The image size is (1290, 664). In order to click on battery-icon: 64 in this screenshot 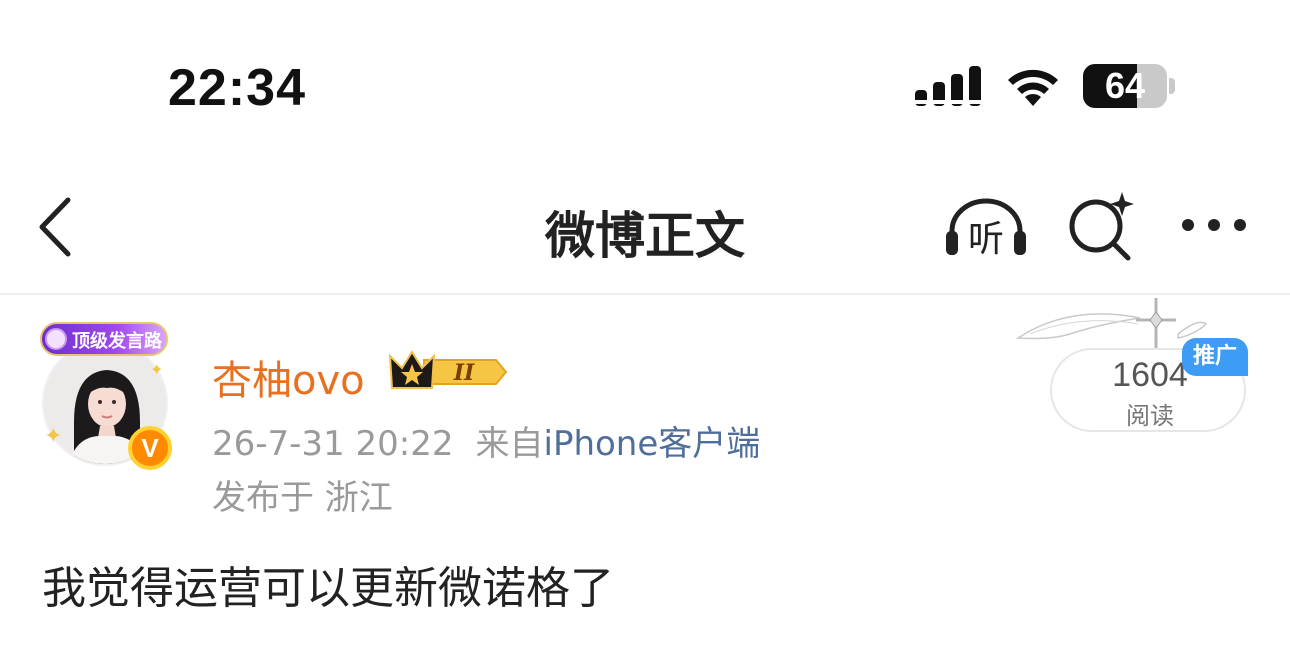, I will do `click(1130, 87)`.